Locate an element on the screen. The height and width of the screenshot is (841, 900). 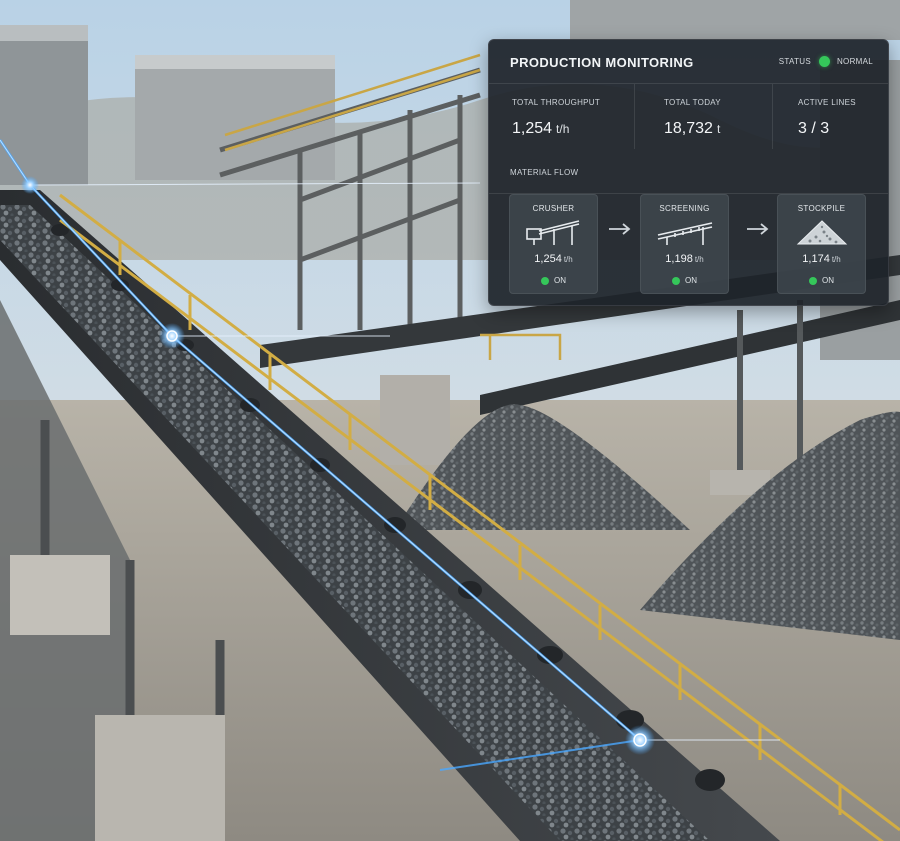
system-status: STATUS NORMAL is located at coordinates (826, 61).